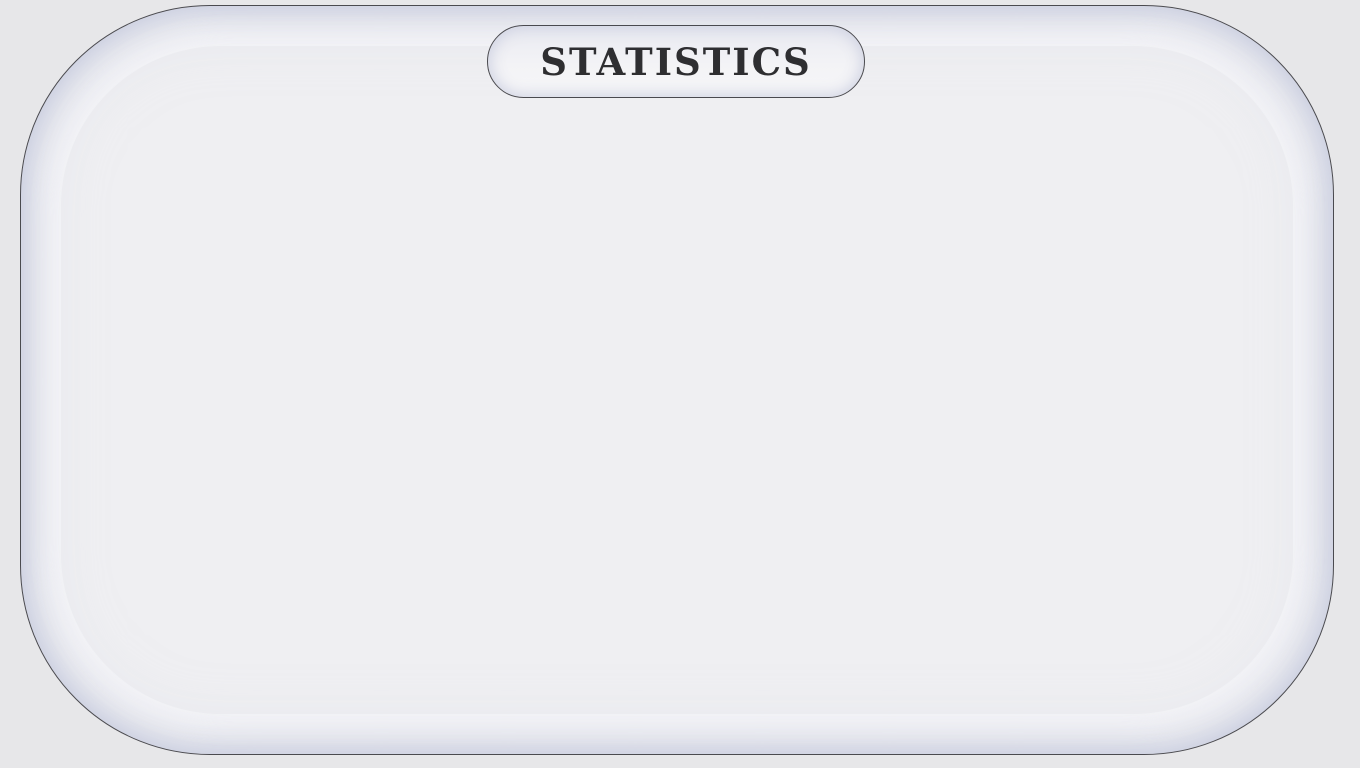 The height and width of the screenshot is (768, 1360). I want to click on page-title: STATISTICS, so click(676, 62).